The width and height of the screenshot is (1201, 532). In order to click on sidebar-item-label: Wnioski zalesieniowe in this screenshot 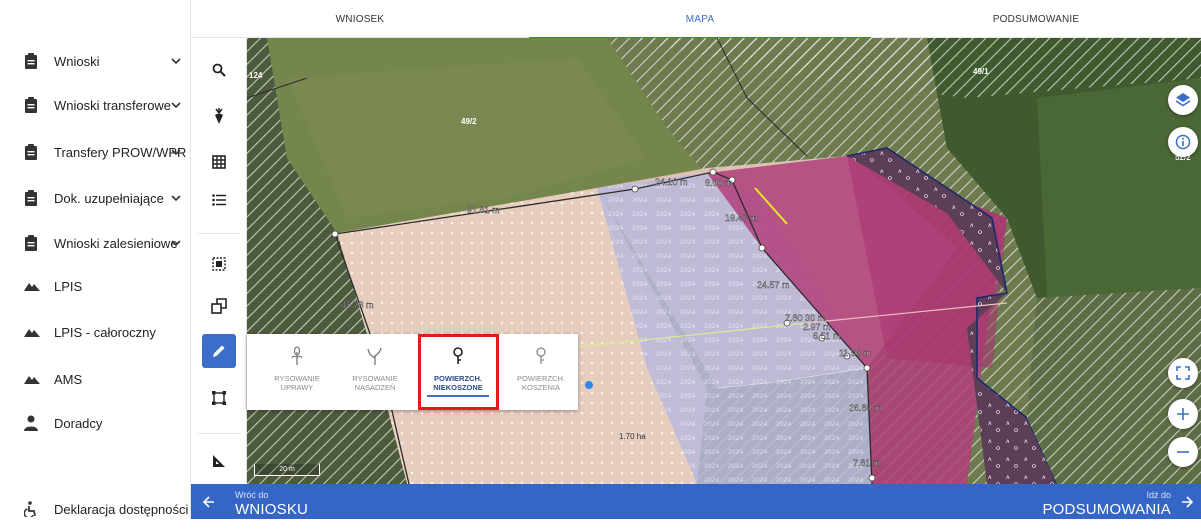, I will do `click(116, 243)`.